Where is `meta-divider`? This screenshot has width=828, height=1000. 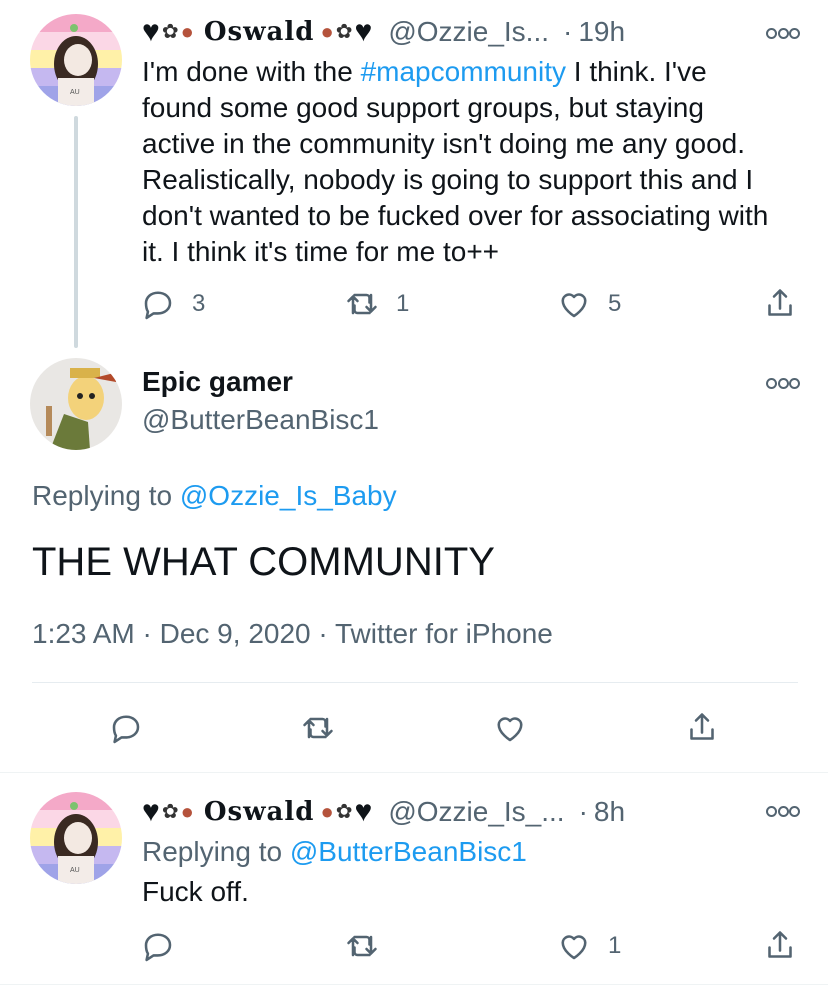
meta-divider is located at coordinates (415, 682).